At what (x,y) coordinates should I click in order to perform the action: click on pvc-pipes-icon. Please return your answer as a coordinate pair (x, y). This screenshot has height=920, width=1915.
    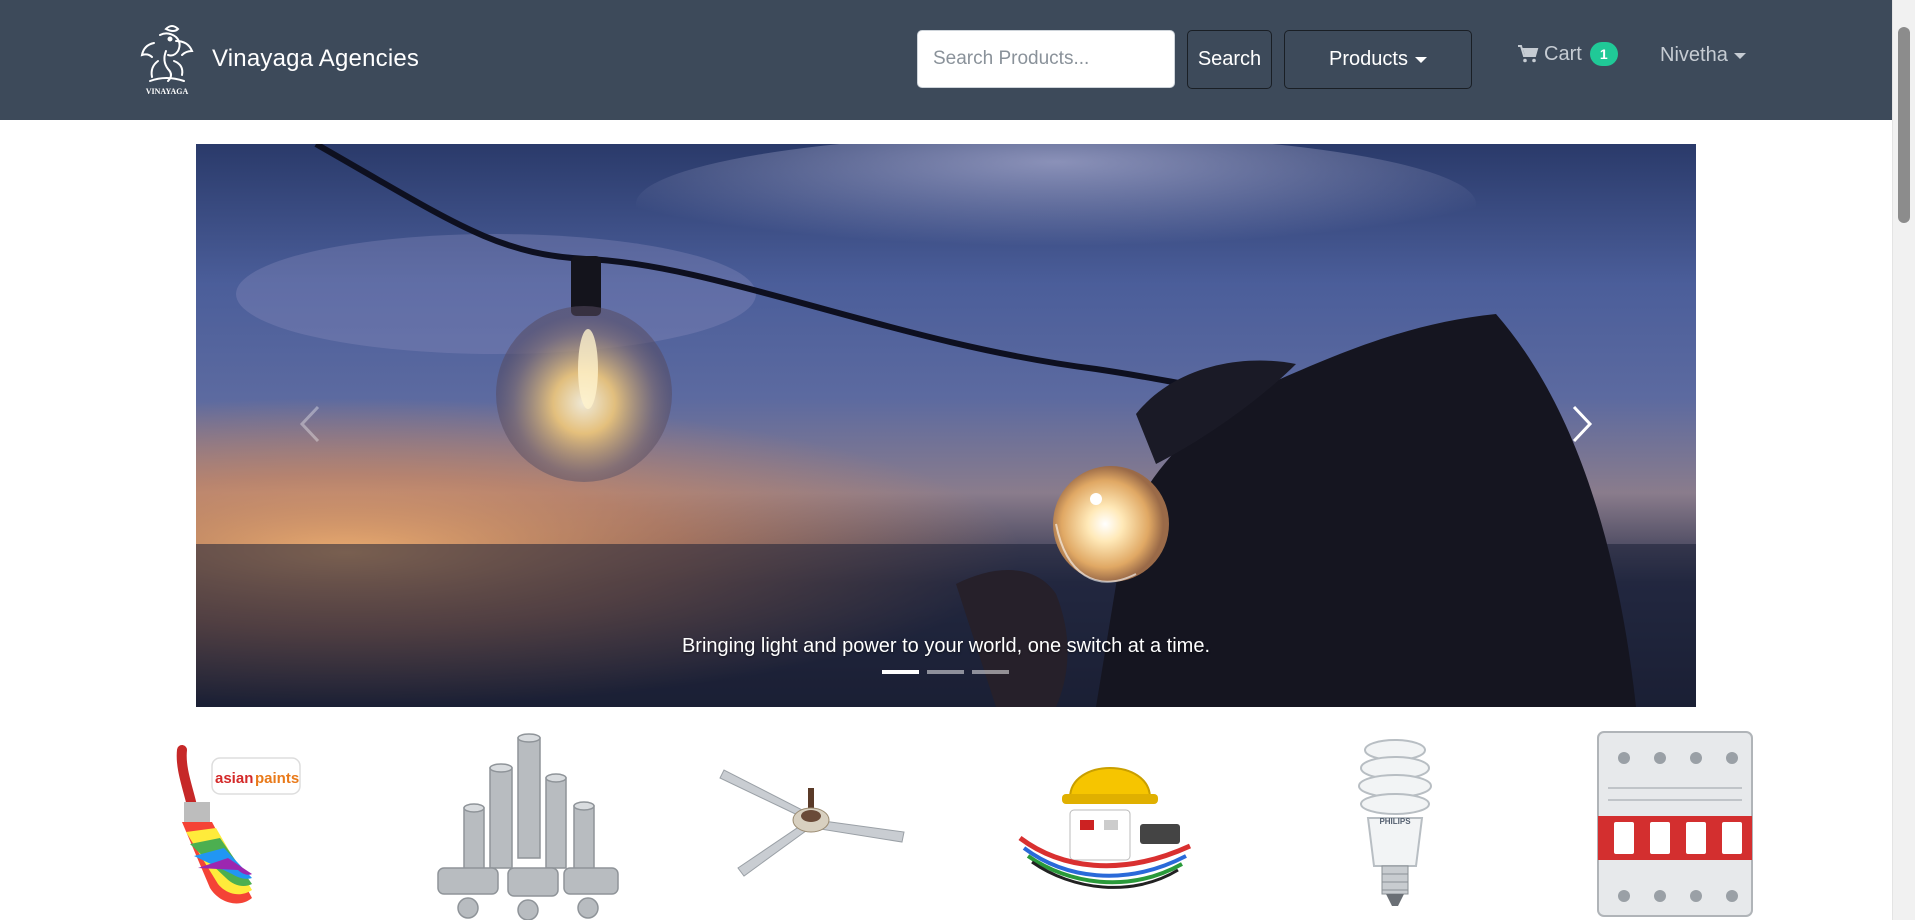
    Looking at the image, I should click on (528, 826).